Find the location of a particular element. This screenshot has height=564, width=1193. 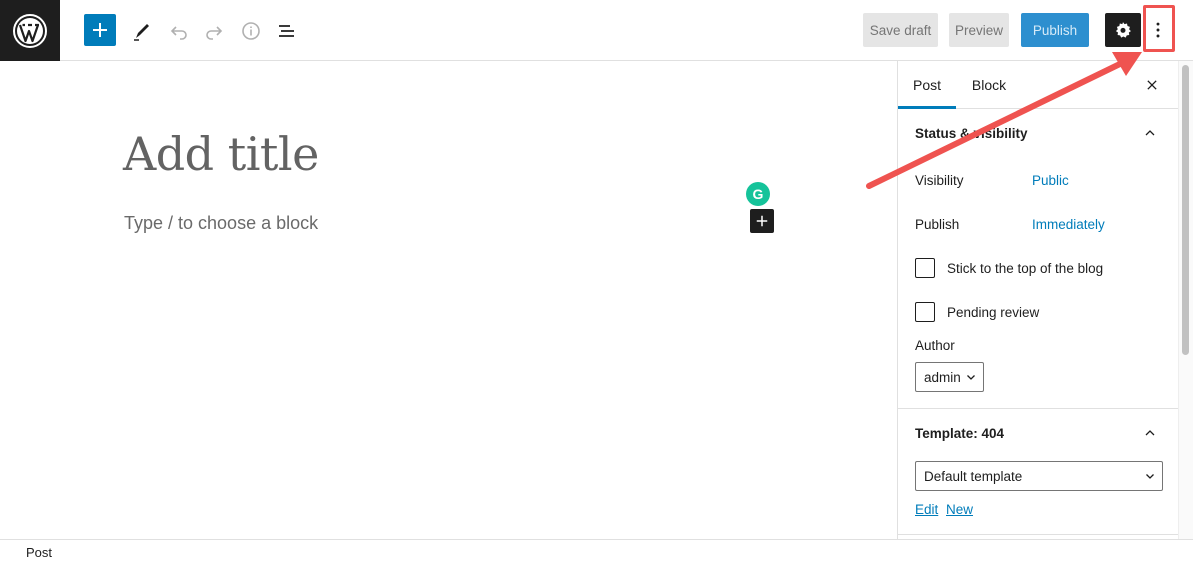

pencil-icon is located at coordinates (141, 32).